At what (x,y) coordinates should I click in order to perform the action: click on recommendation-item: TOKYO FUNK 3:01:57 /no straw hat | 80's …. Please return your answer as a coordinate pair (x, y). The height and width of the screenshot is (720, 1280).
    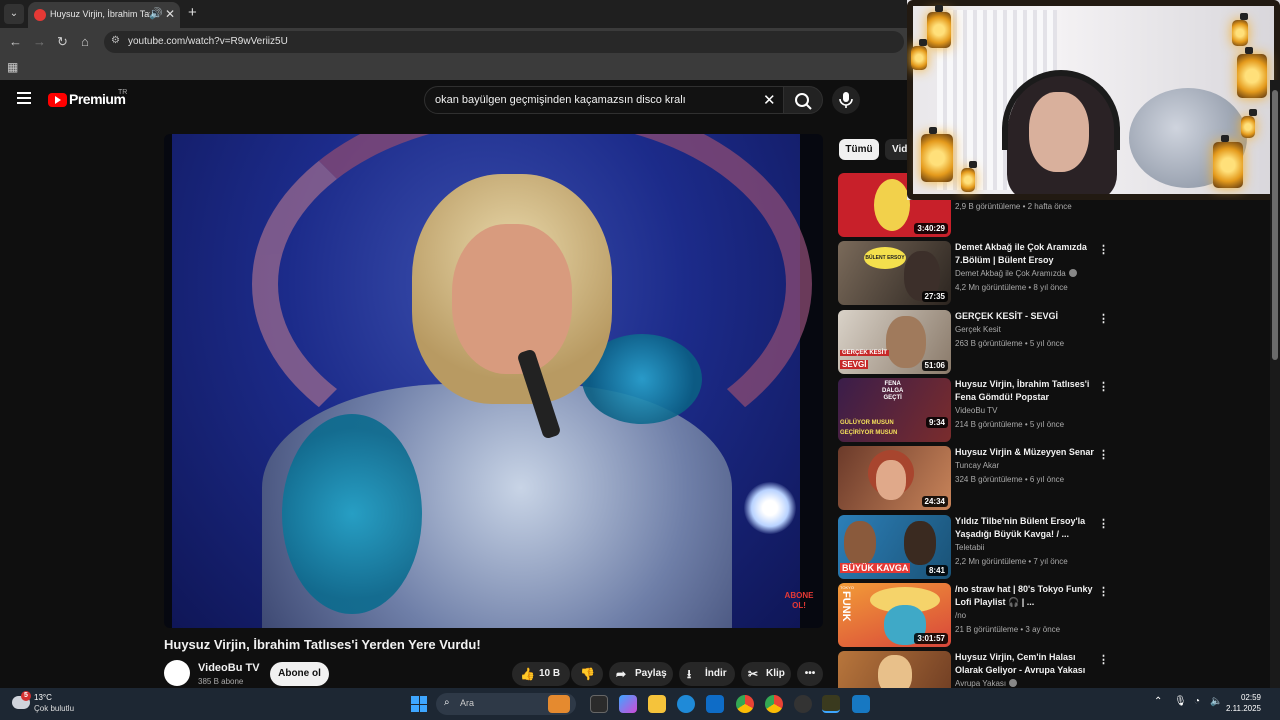
    Looking at the image, I should click on (973, 615).